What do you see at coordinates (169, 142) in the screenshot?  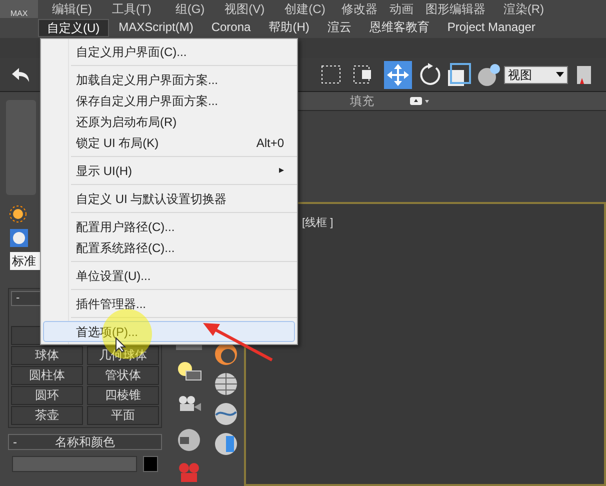 I see `menu-item: 锁定 UI 布局(K) Alt+0` at bounding box center [169, 142].